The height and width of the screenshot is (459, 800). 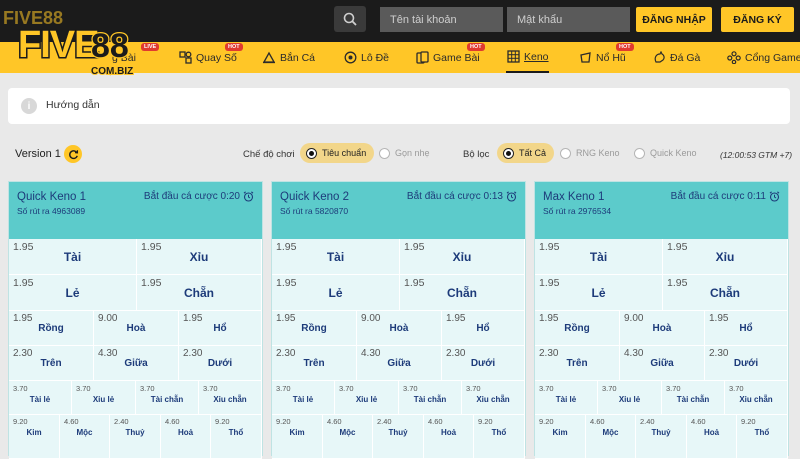 What do you see at coordinates (574, 197) in the screenshot?
I see `game-name: Max Keno 1` at bounding box center [574, 197].